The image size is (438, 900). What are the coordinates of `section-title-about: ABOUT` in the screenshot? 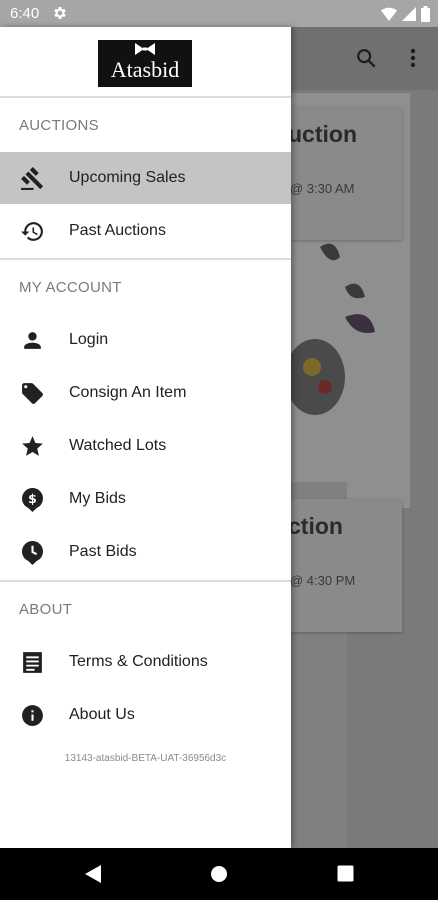 It's located at (46, 609).